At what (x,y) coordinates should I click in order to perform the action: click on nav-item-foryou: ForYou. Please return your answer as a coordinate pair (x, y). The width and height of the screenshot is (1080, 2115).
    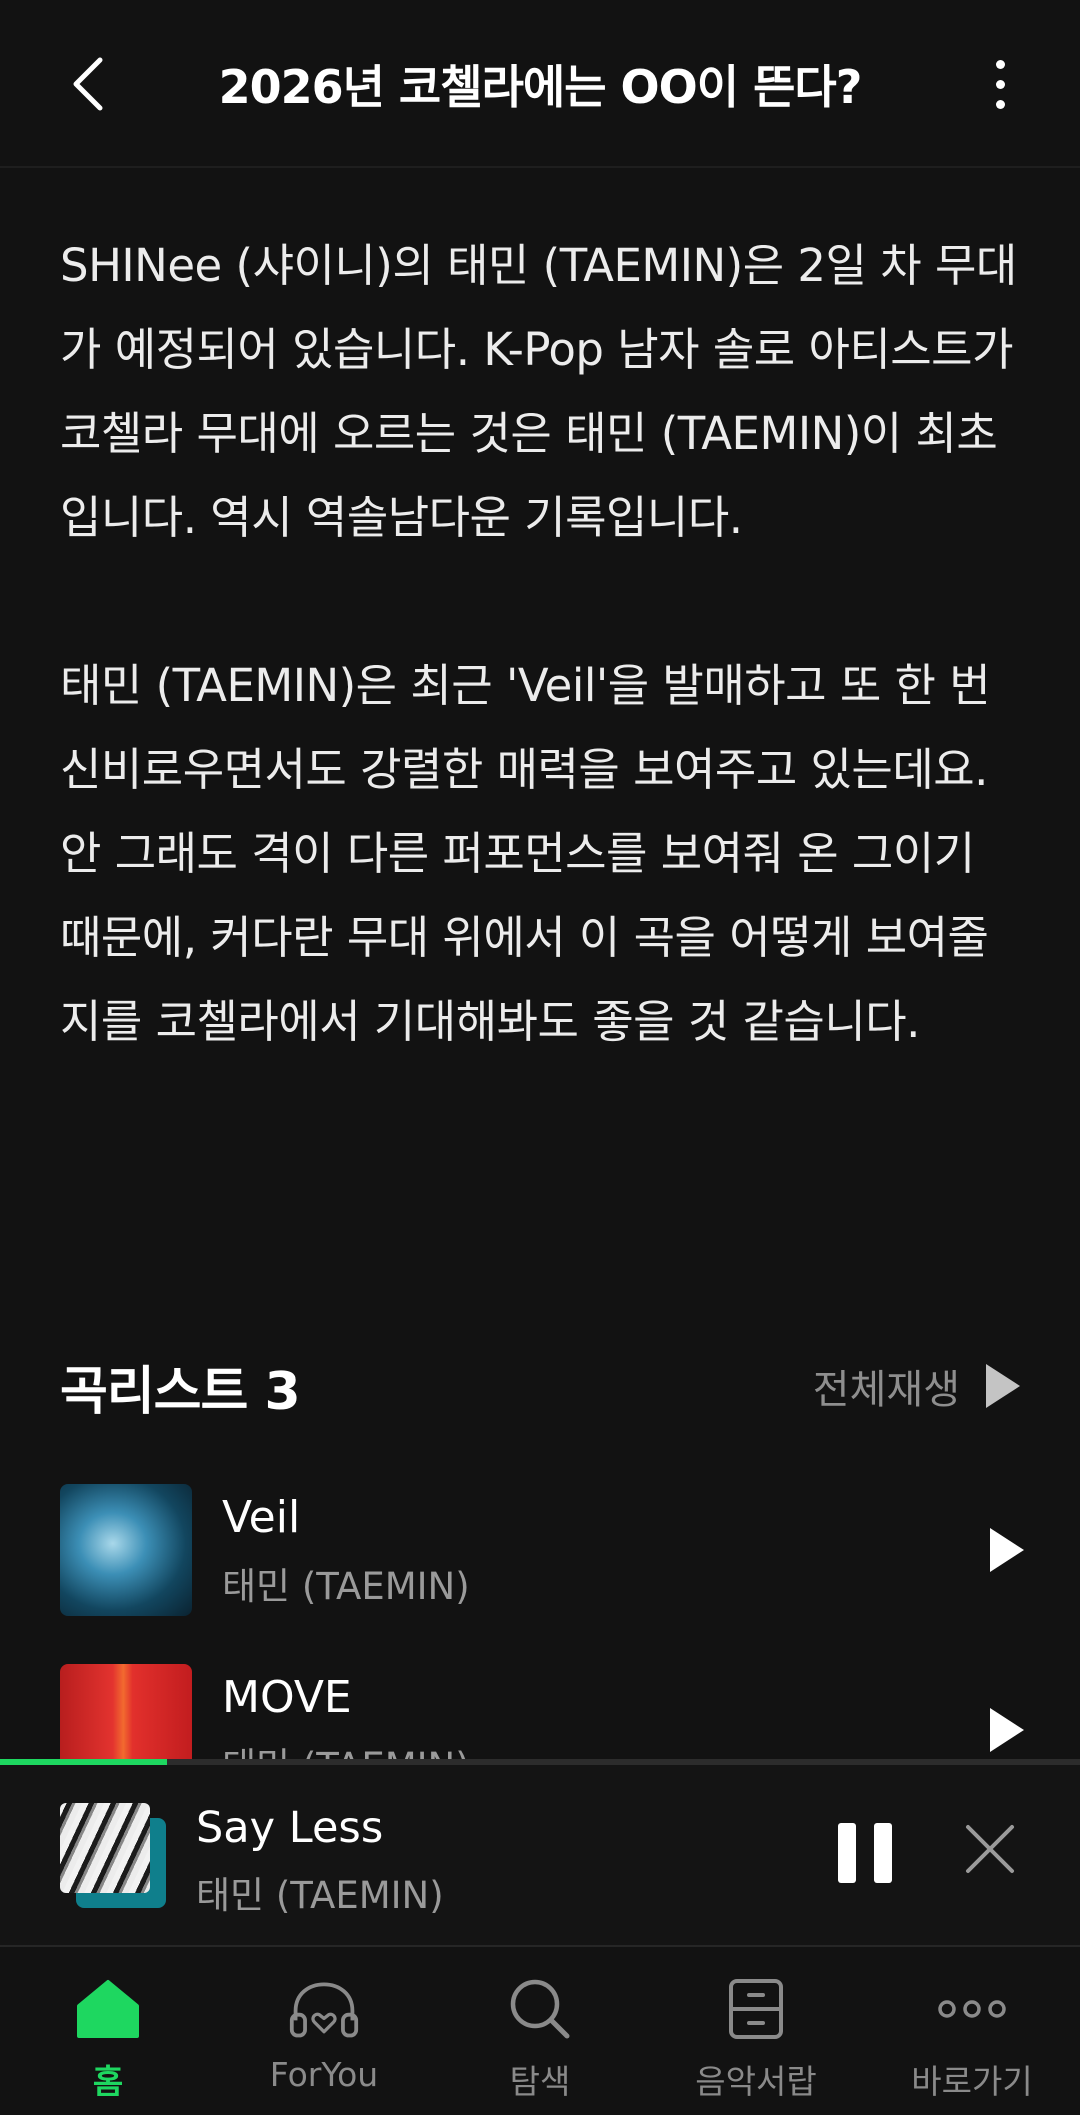
    Looking at the image, I should click on (324, 2031).